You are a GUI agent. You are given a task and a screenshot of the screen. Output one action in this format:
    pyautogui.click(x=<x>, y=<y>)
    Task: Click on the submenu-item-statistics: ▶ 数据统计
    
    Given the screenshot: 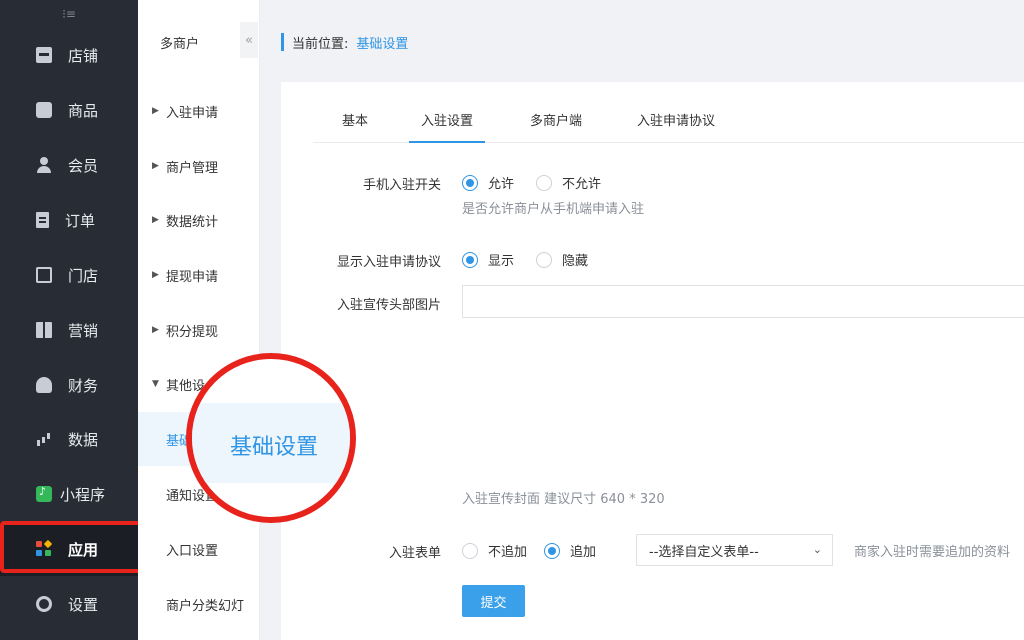 What is the action you would take?
    pyautogui.click(x=198, y=220)
    